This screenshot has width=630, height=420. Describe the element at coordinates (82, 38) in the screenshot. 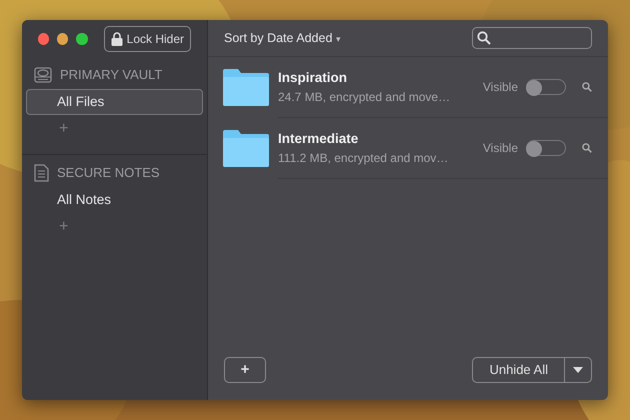

I see `zoom-button` at that location.